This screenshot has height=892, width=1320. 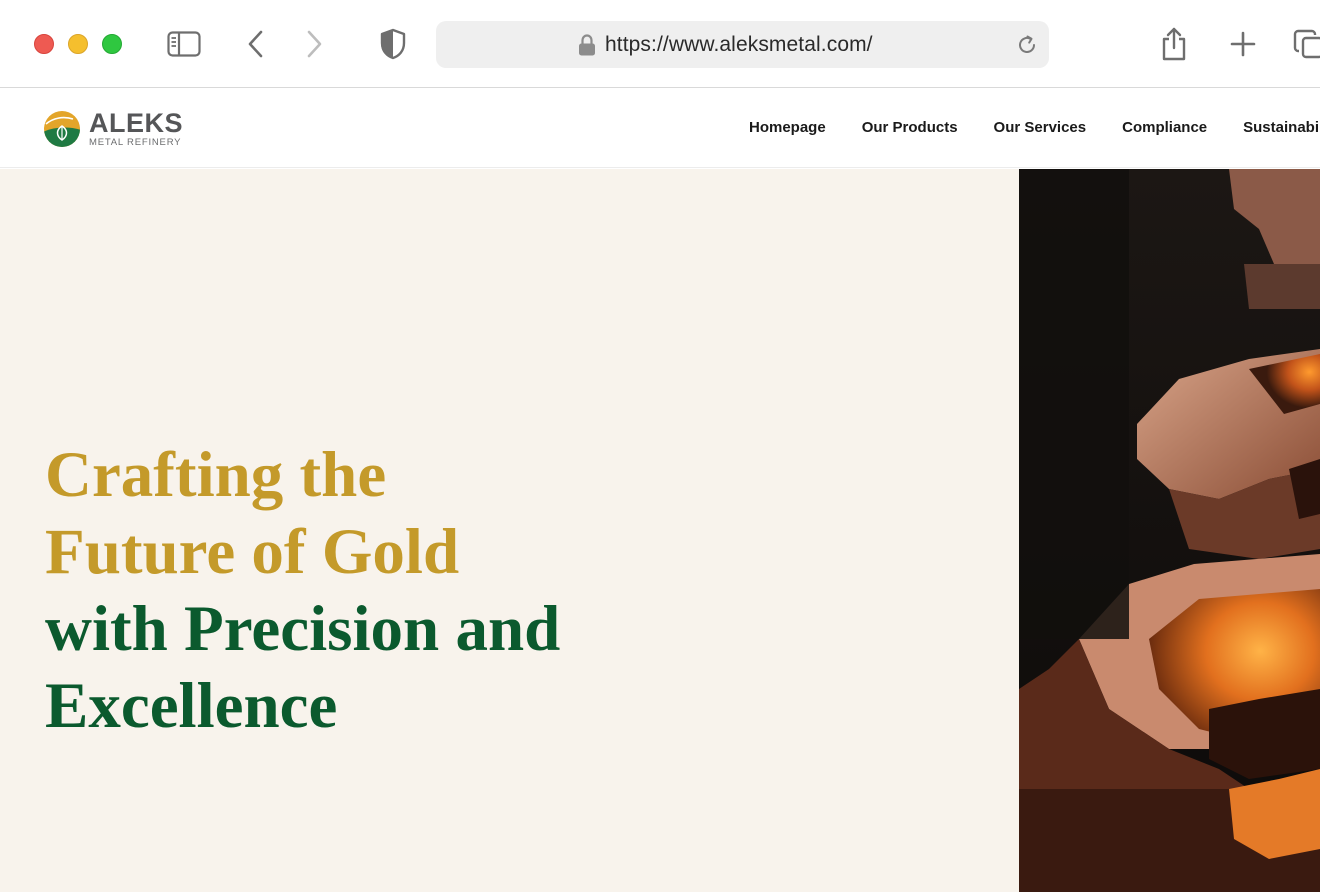 I want to click on zoom-window-button, so click(x=112, y=44).